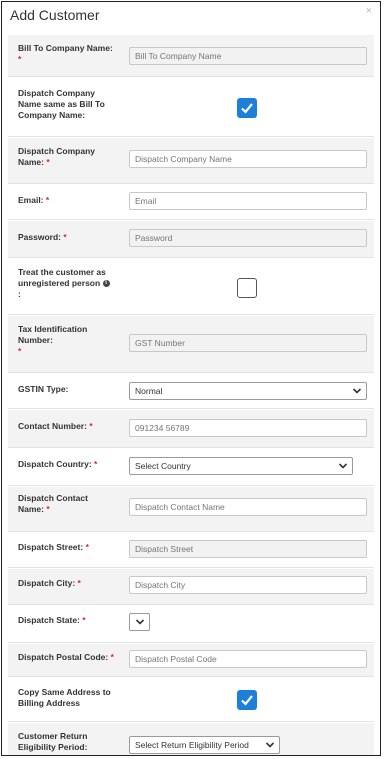  Describe the element at coordinates (42, 237) in the screenshot. I see `password-label: Password: *` at that location.